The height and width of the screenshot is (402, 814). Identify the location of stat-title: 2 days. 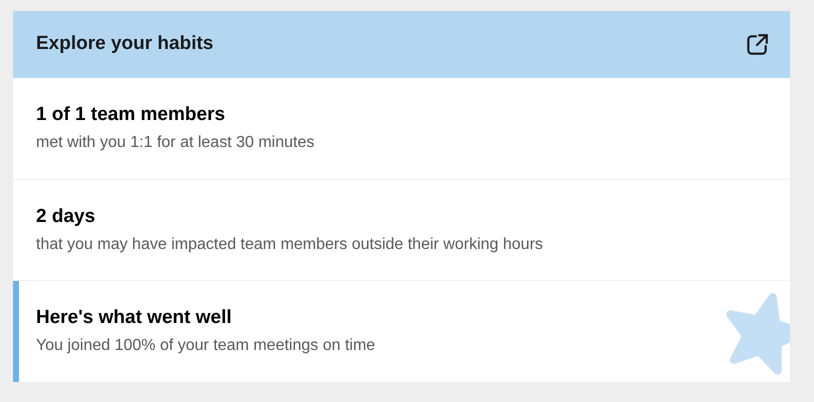
(66, 216).